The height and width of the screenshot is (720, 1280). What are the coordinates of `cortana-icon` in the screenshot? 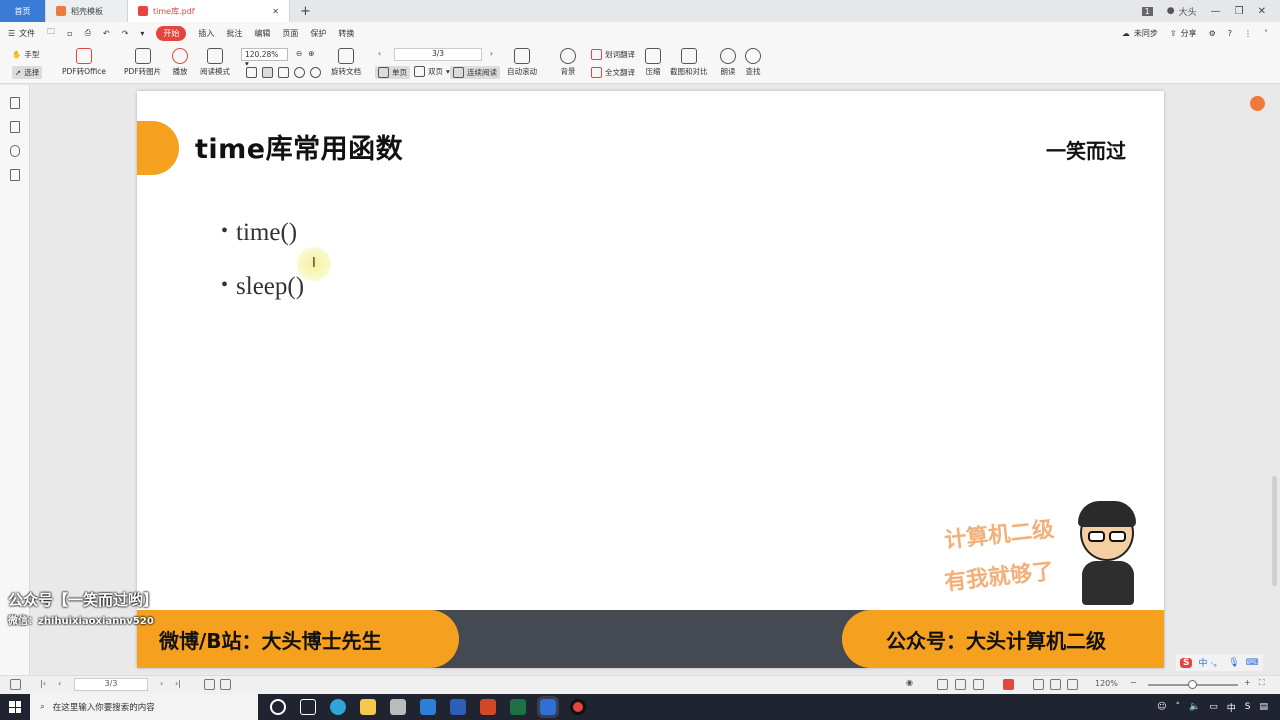 It's located at (278, 707).